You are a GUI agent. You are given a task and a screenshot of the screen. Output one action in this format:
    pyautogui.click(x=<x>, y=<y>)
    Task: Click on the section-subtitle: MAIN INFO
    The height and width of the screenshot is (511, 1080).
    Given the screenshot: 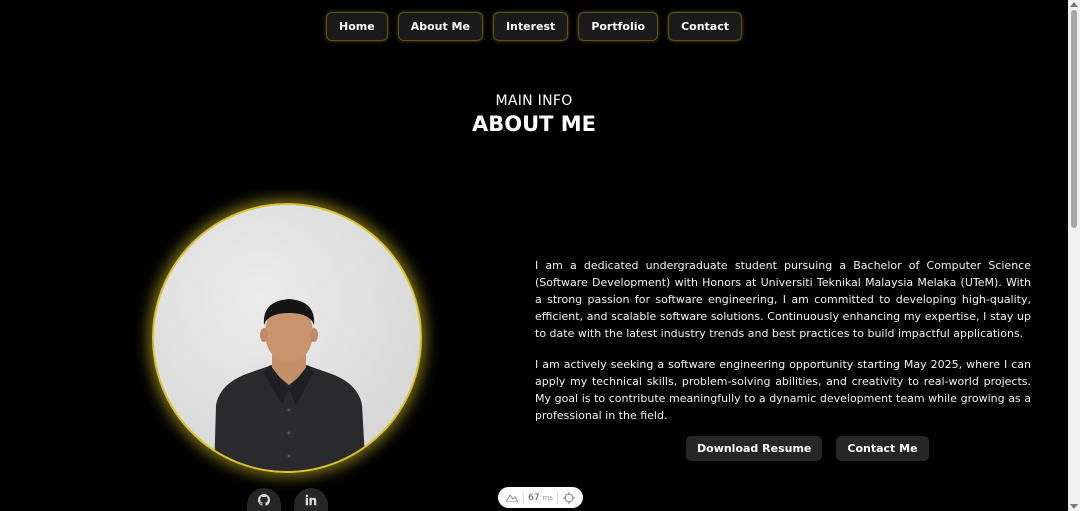 What is the action you would take?
    pyautogui.click(x=534, y=101)
    